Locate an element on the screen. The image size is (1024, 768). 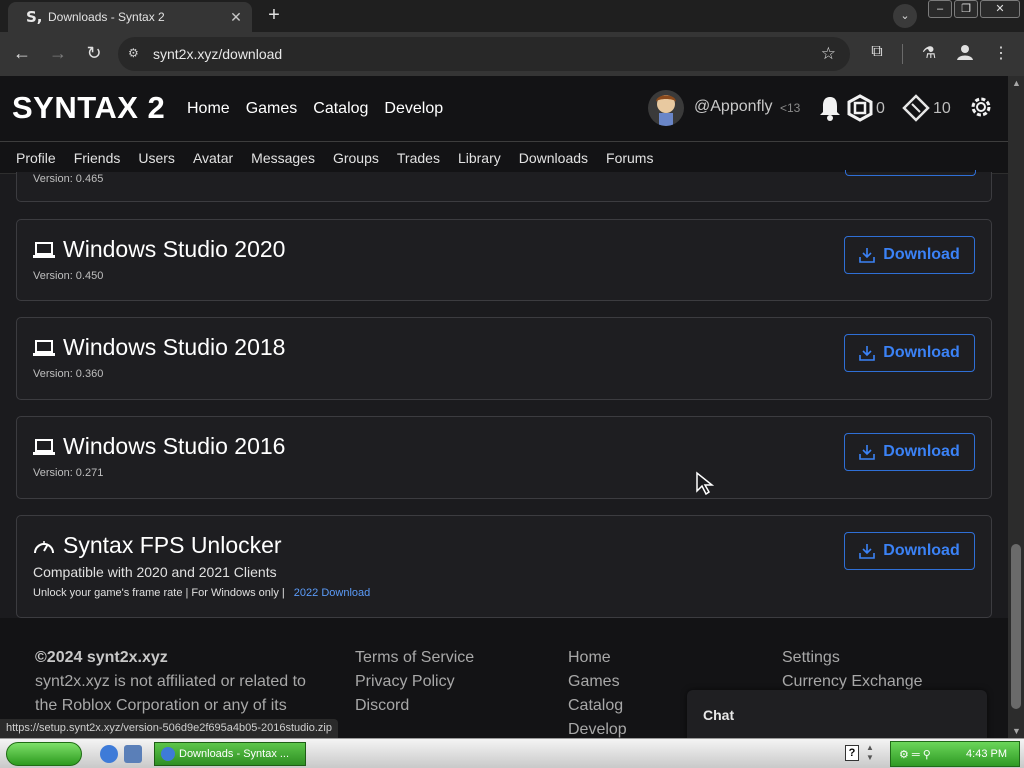
help-icon: ? is located at coordinates (852, 753).